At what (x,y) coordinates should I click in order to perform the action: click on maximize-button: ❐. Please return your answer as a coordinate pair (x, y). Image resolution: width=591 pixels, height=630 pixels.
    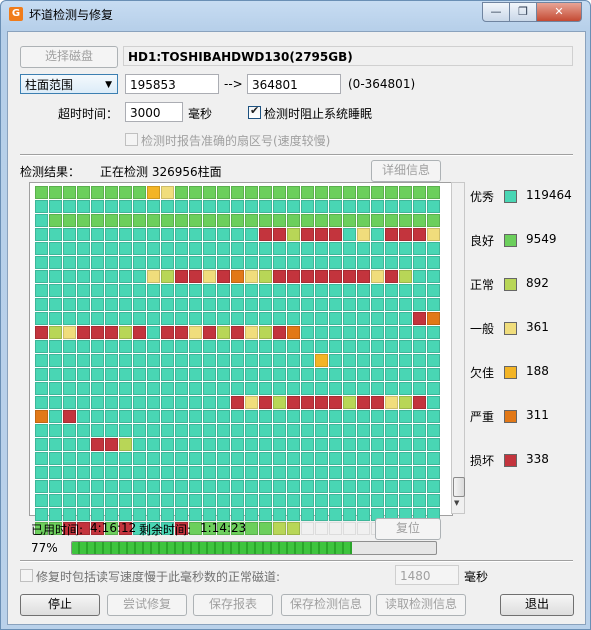
    Looking at the image, I should click on (523, 12).